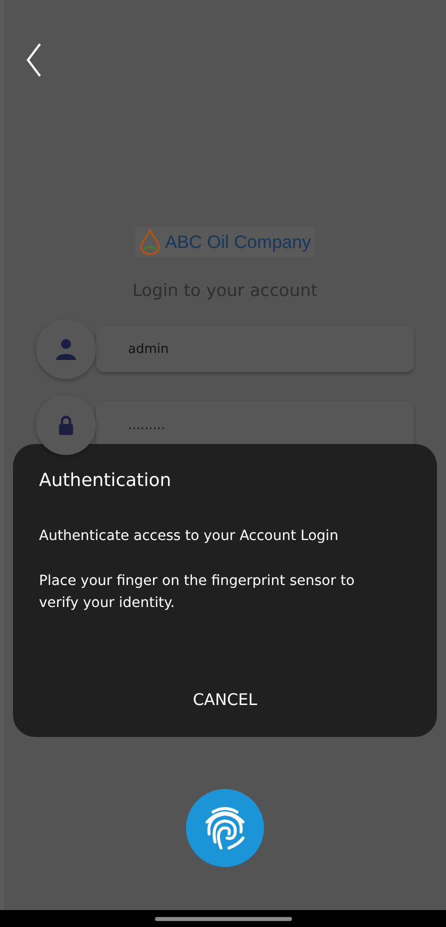 The image size is (446, 927). I want to click on company-name: ABC Oil Company, so click(238, 242).